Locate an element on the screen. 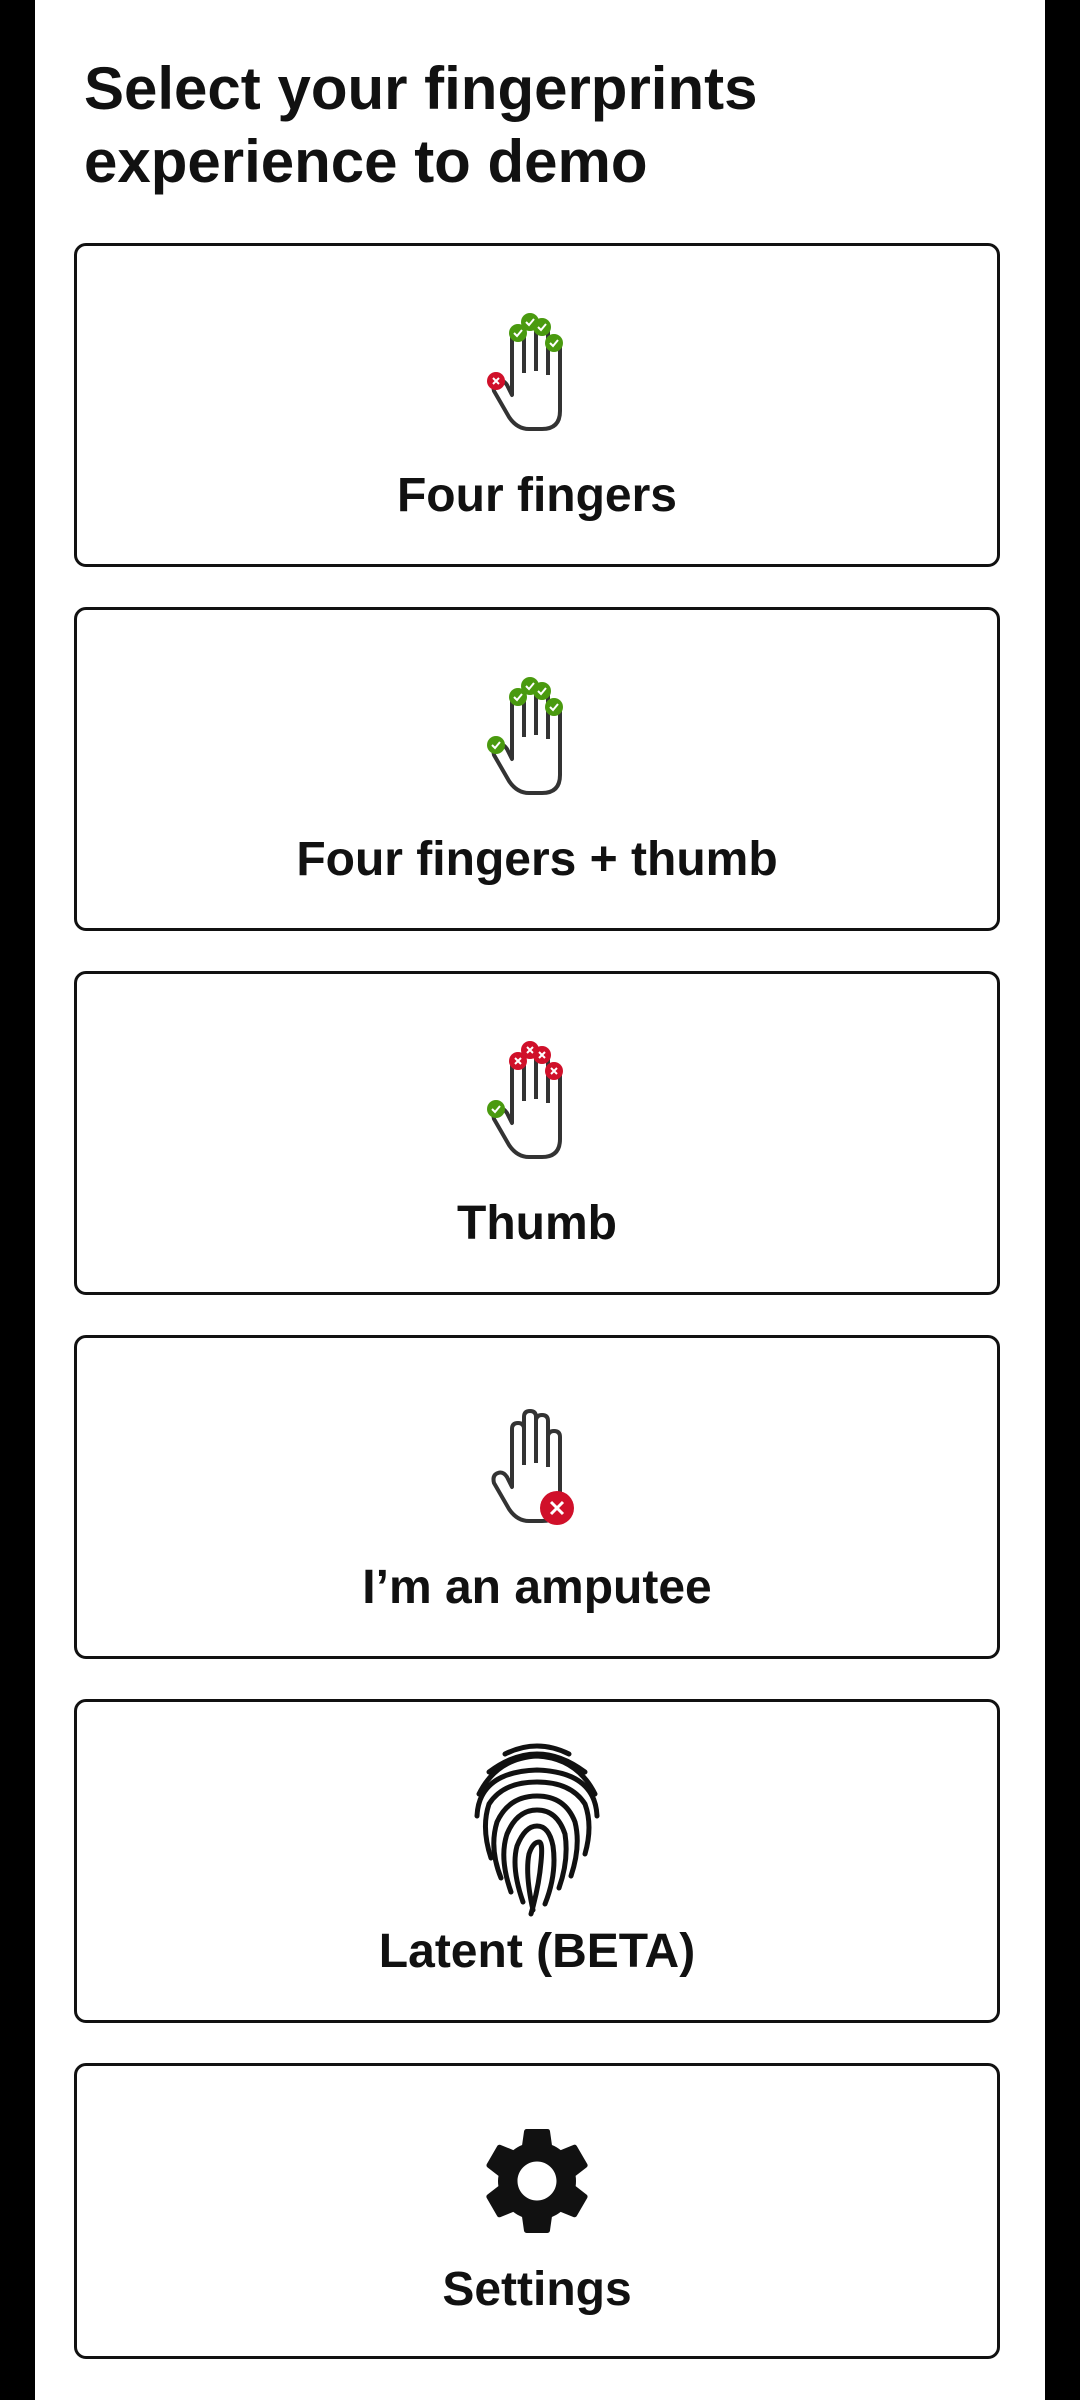 The width and height of the screenshot is (1080, 2400). option-label: Four fingers is located at coordinates (536, 495).